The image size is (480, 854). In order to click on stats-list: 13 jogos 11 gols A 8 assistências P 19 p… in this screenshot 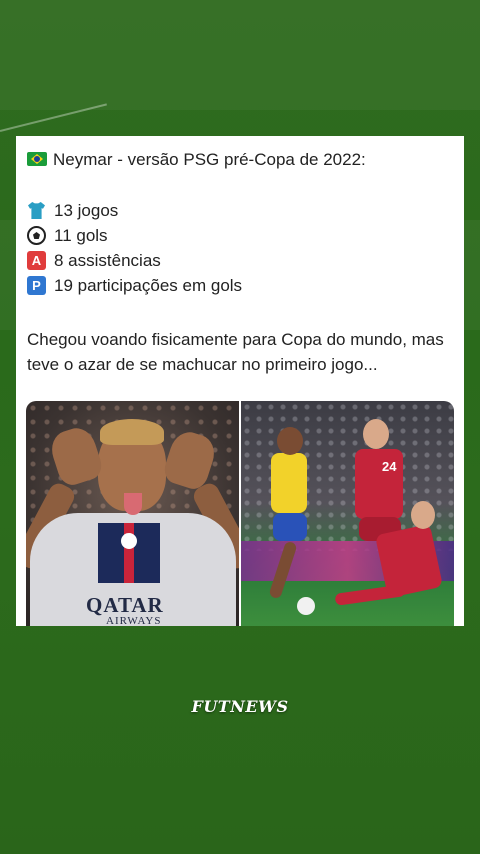, I will do `click(134, 248)`.